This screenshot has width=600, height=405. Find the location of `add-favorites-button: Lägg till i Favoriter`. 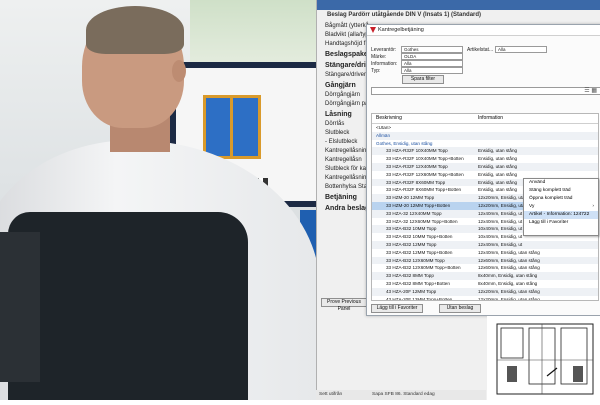

add-favorites-button: Lägg till i Favoriter is located at coordinates (397, 308).